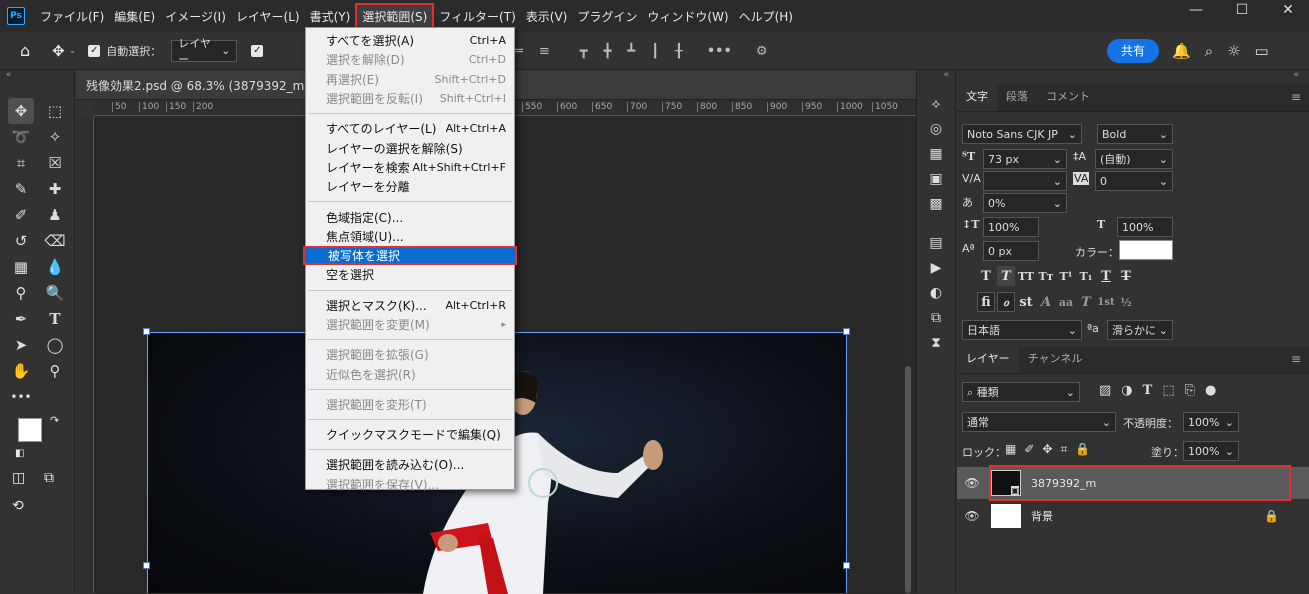  What do you see at coordinates (1209, 51) in the screenshot?
I see `search-icon: ⌕` at bounding box center [1209, 51].